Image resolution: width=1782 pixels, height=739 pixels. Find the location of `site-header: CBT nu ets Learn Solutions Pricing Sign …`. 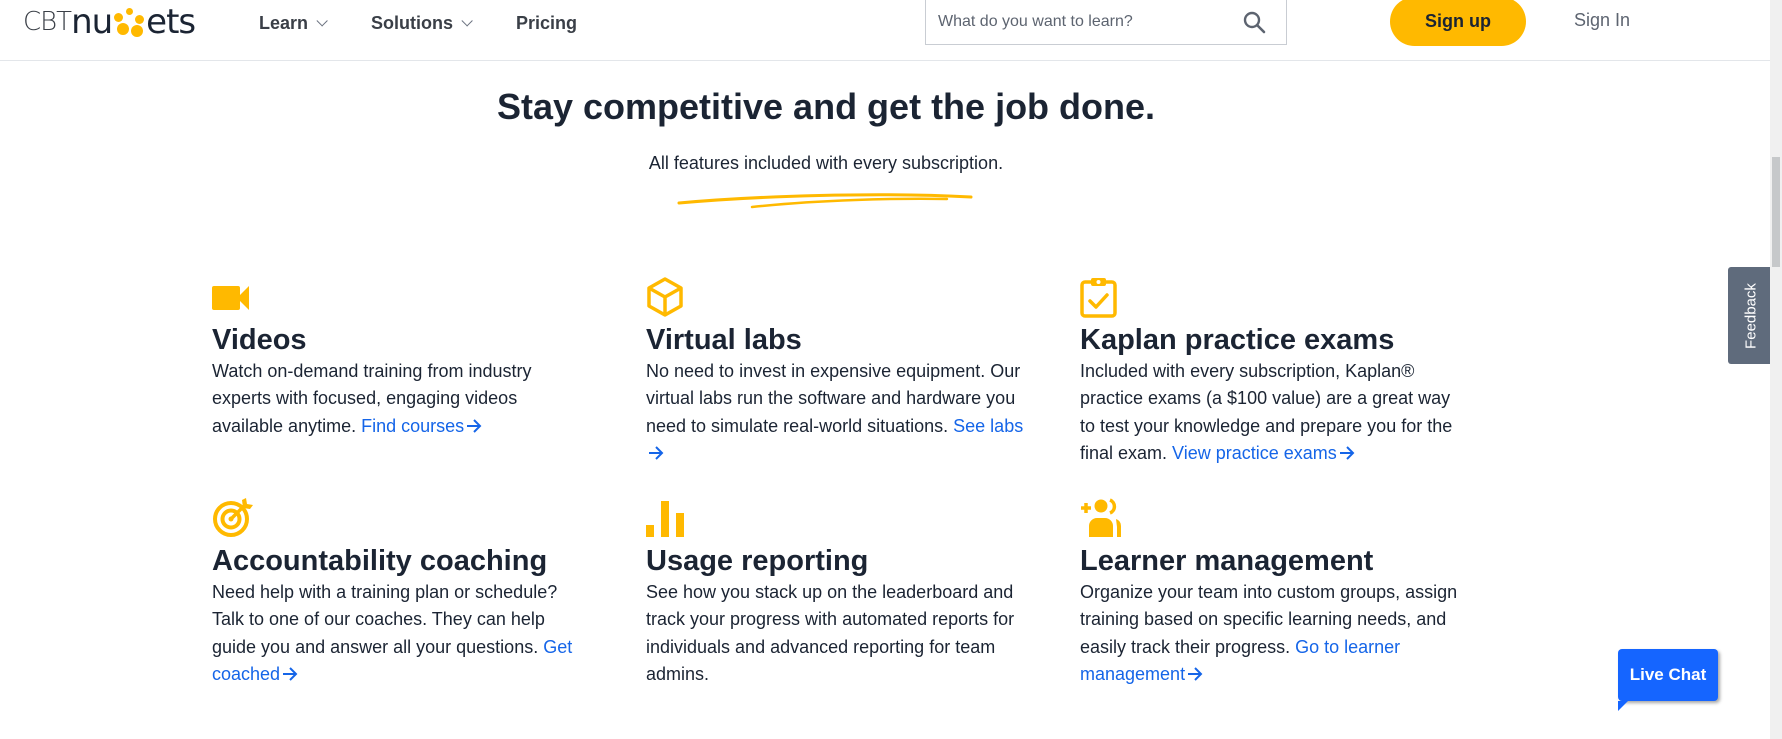

site-header: CBT nu ets Learn Solutions Pricing Sign … is located at coordinates (885, 30).